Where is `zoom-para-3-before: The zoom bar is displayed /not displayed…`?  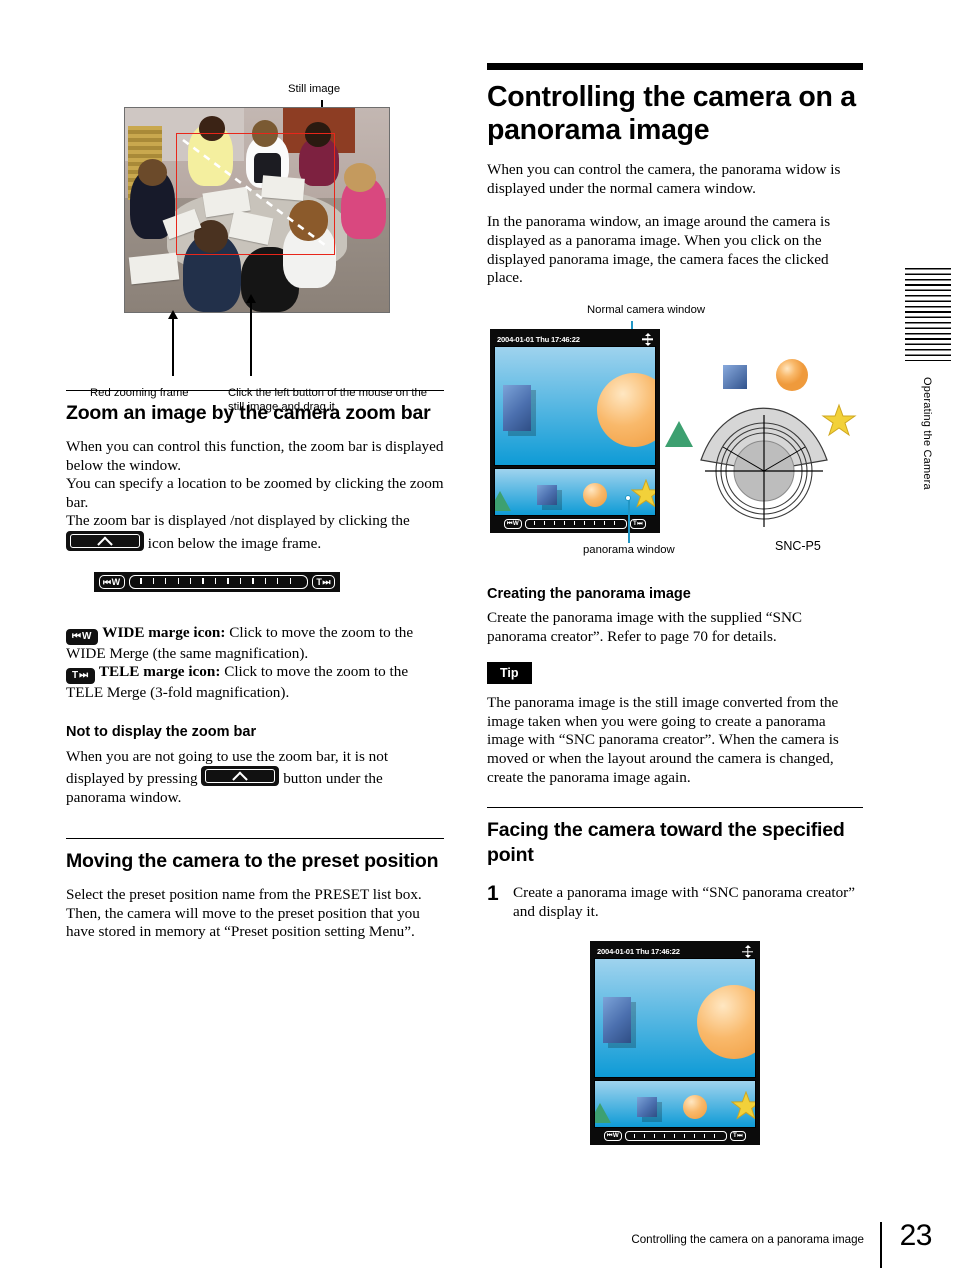 zoom-para-3-before: The zoom bar is displayed /not displayed… is located at coordinates (238, 521).